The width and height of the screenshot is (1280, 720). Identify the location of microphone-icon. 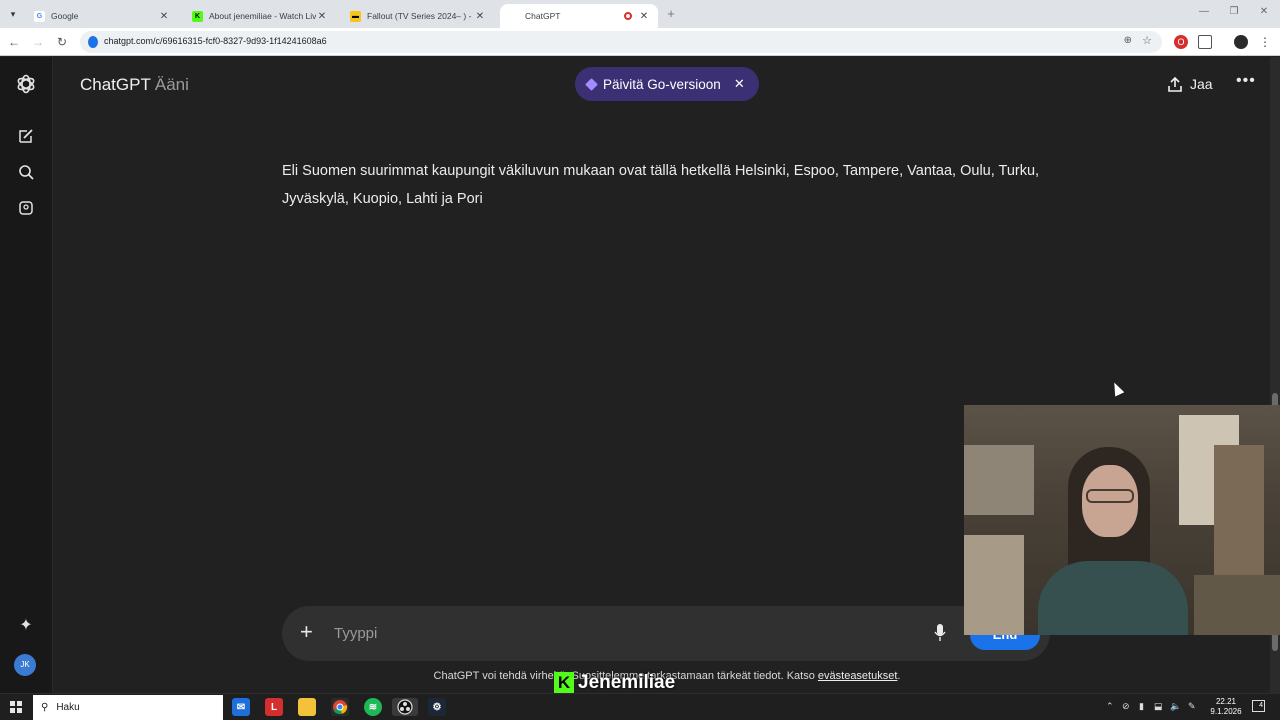
(940, 633).